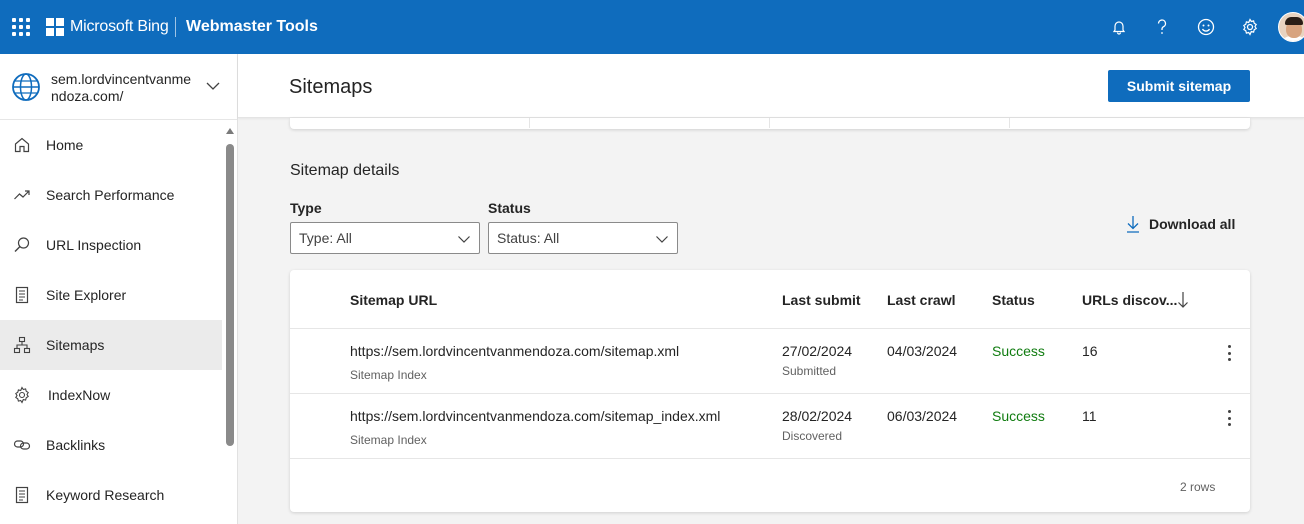 The width and height of the screenshot is (1304, 524). I want to click on submit-note: Submitted, so click(809, 371).